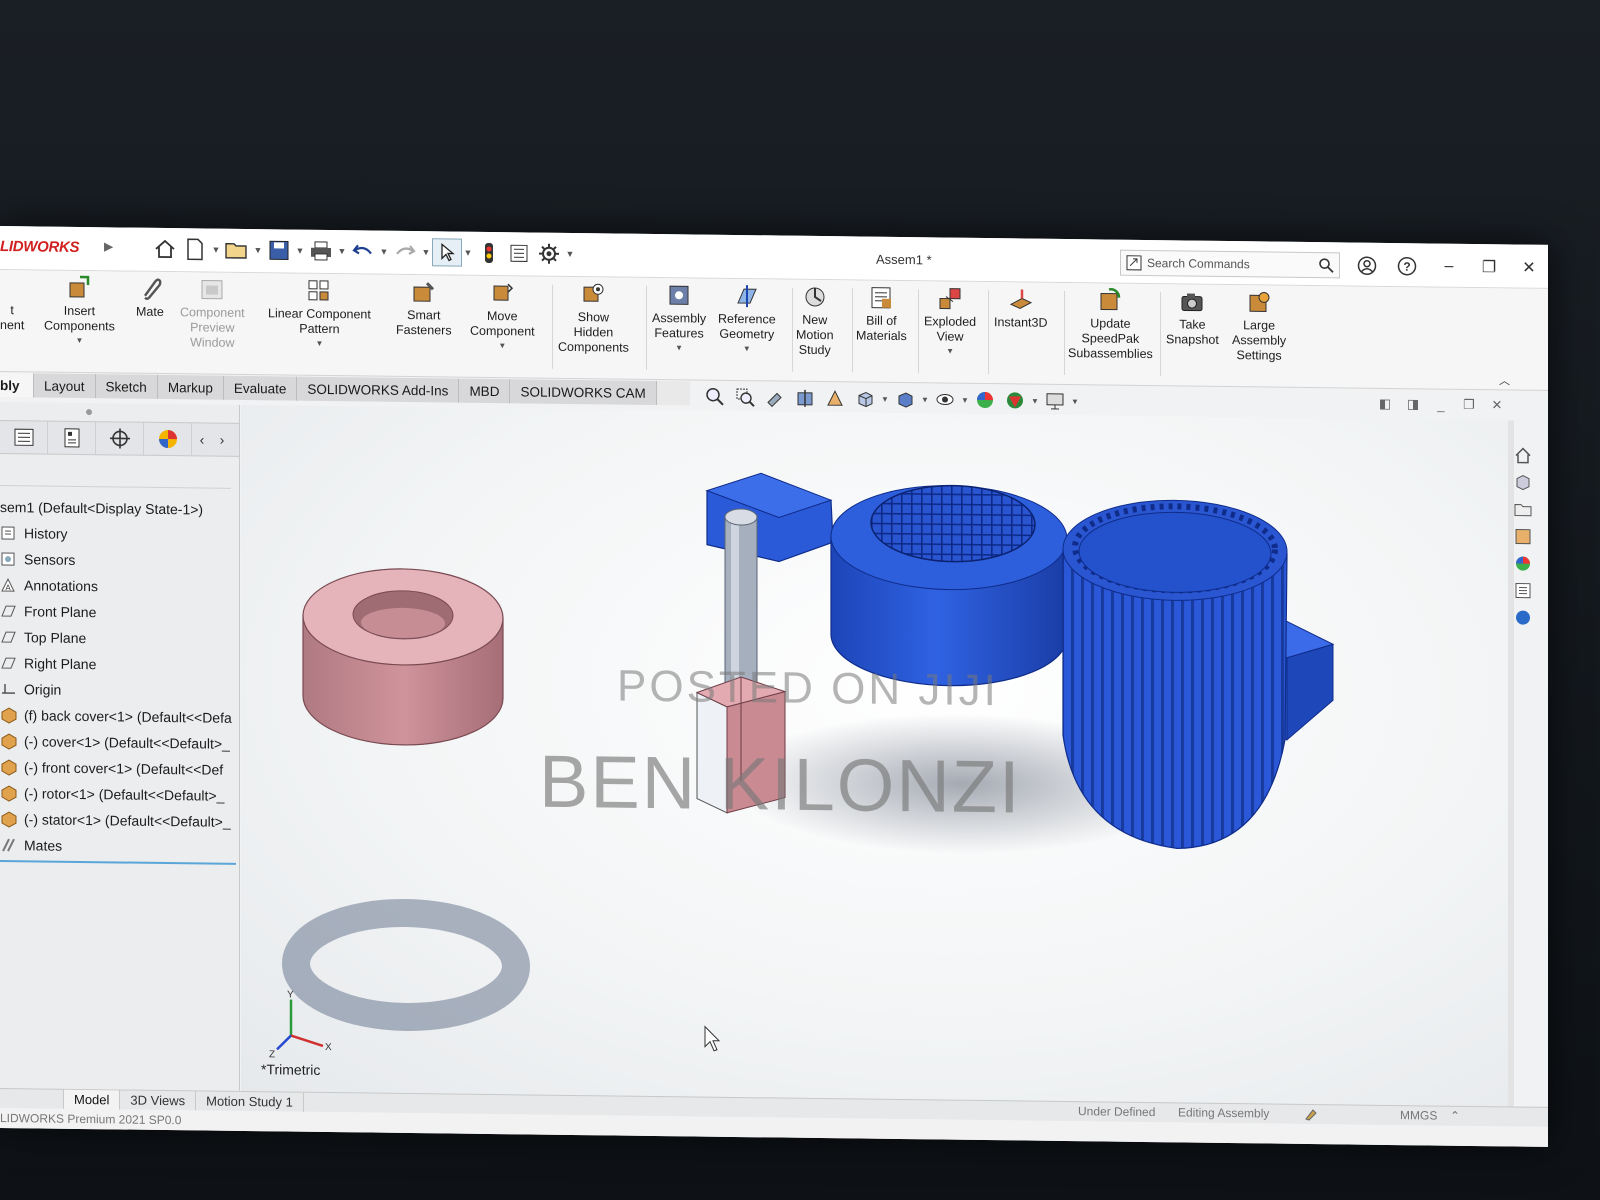  Describe the element at coordinates (119, 742) in the screenshot. I see `tree-component-cover: (-) cover<1> (Default<<Default>_` at that location.